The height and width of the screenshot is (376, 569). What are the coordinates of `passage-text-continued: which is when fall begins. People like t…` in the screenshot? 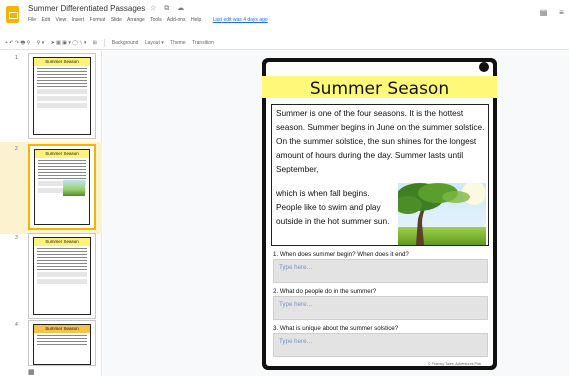 It's located at (335, 207).